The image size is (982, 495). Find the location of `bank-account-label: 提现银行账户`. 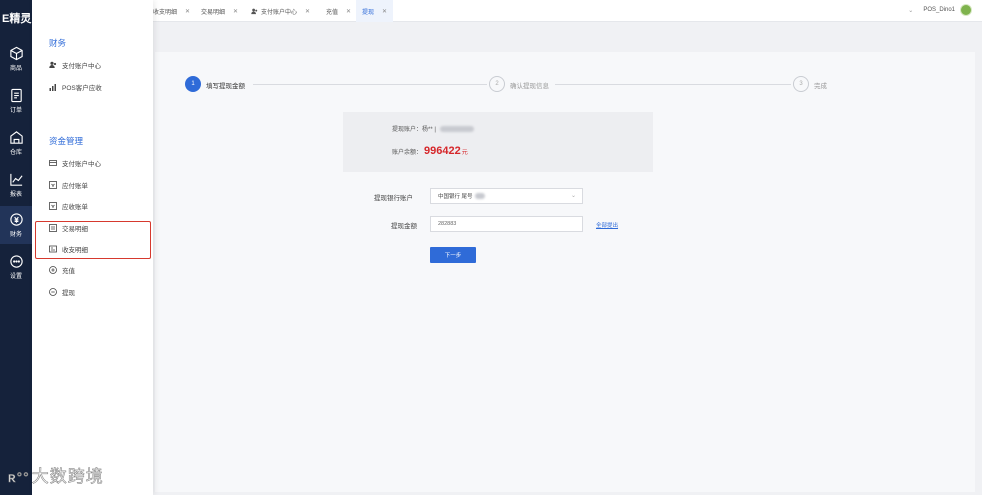

bank-account-label: 提现银行账户 is located at coordinates (393, 198).